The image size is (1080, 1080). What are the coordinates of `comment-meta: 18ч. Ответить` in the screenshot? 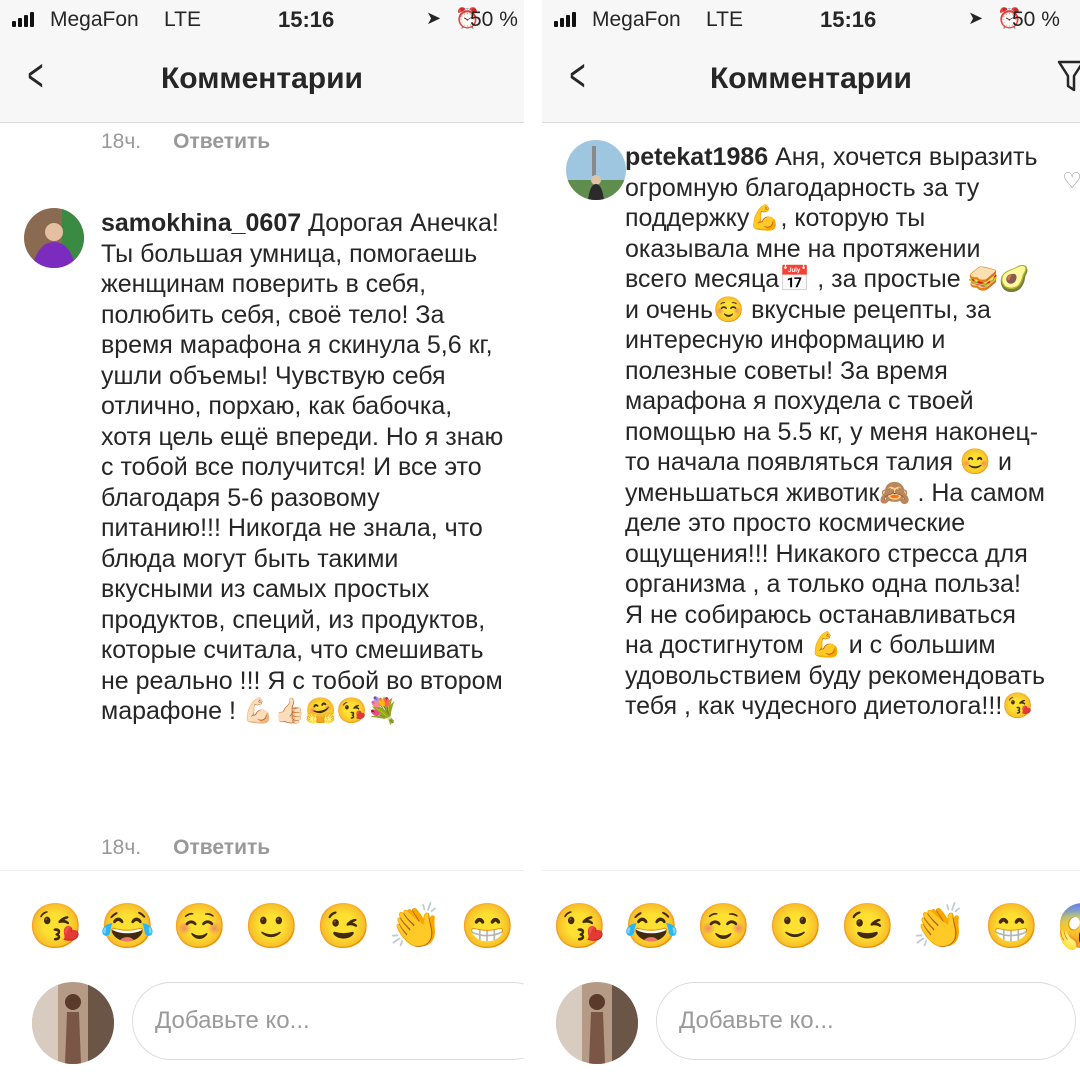 It's located at (185, 848).